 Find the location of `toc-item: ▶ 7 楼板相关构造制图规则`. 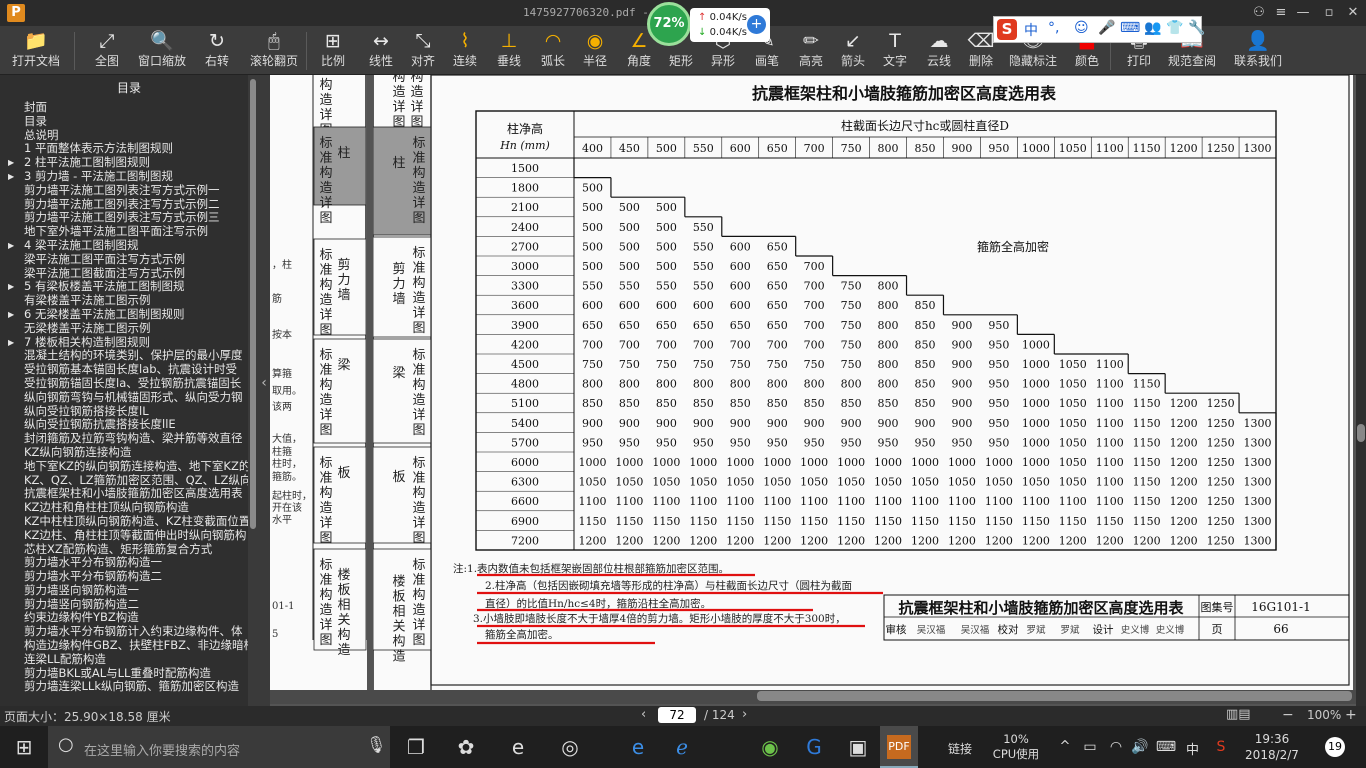

toc-item: ▶ 7 楼板相关构造制图规则 is located at coordinates (129, 343).